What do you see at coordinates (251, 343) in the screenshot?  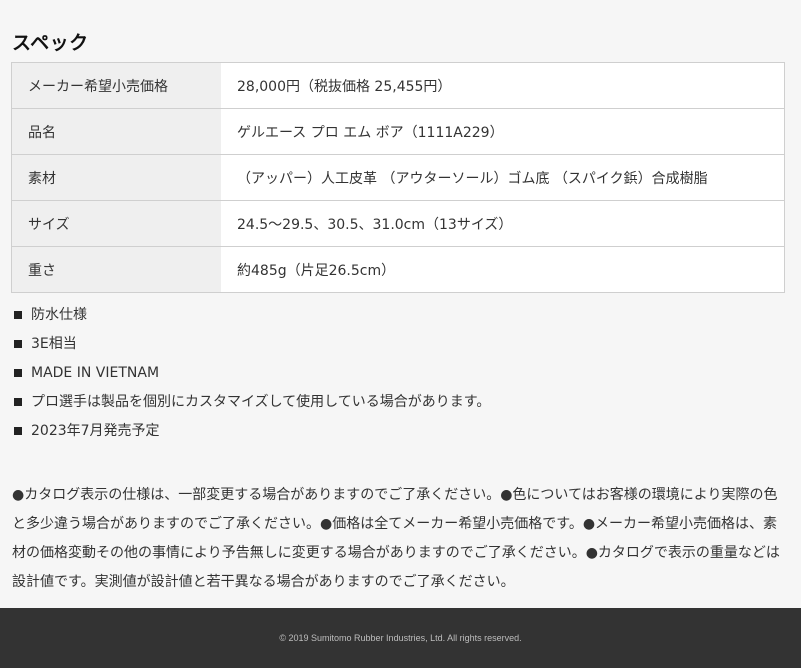 I see `list-item: 3E相当` at bounding box center [251, 343].